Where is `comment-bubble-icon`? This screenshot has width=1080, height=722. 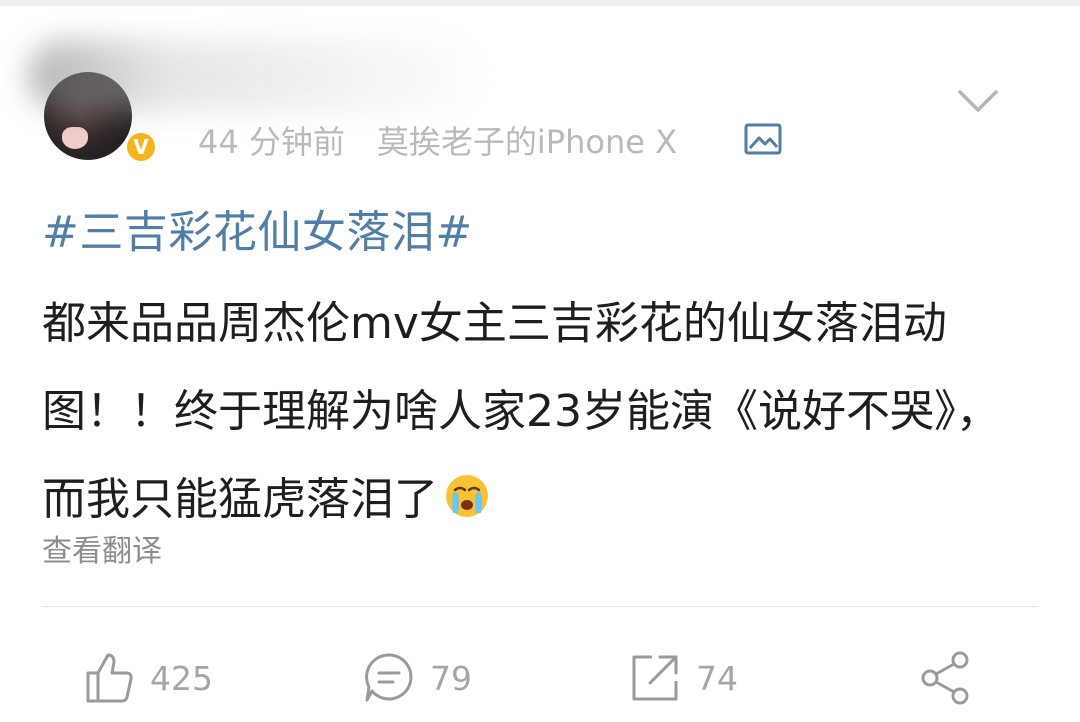
comment-bubble-icon is located at coordinates (389, 677).